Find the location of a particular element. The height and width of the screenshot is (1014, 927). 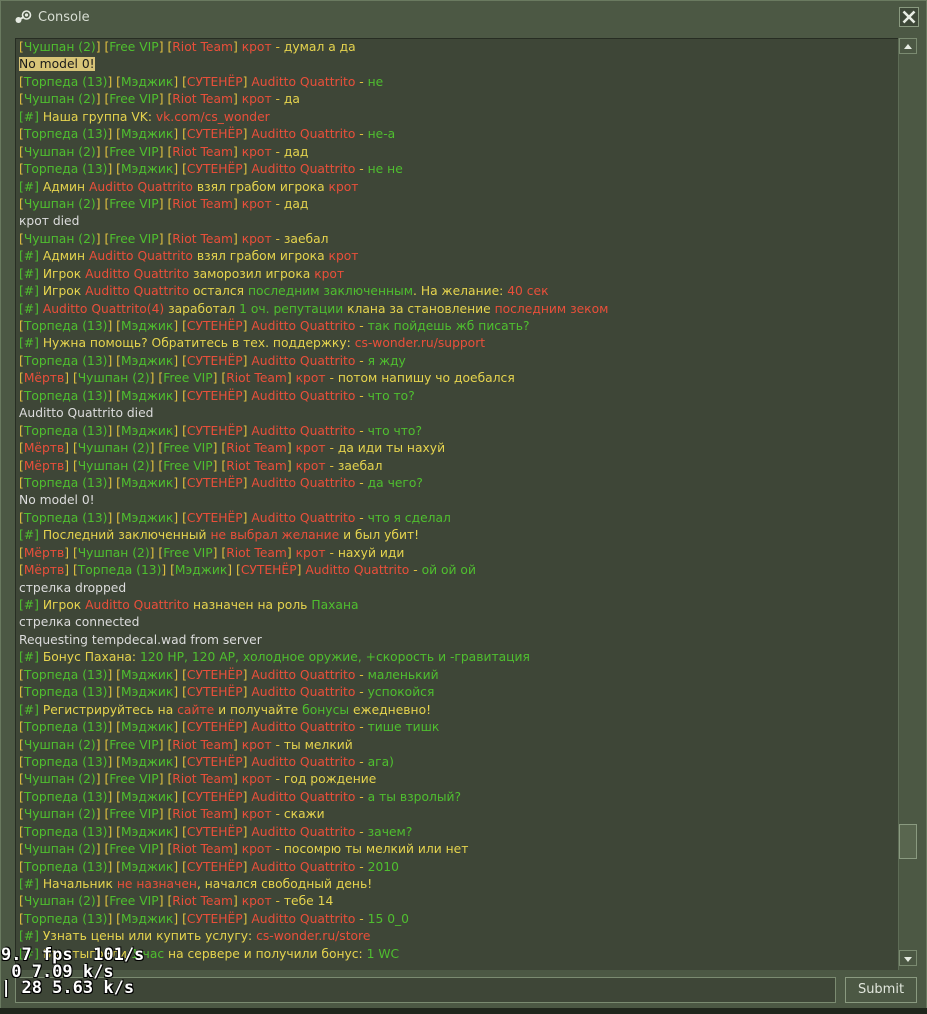

console-text-segment: заработал is located at coordinates (202, 308).